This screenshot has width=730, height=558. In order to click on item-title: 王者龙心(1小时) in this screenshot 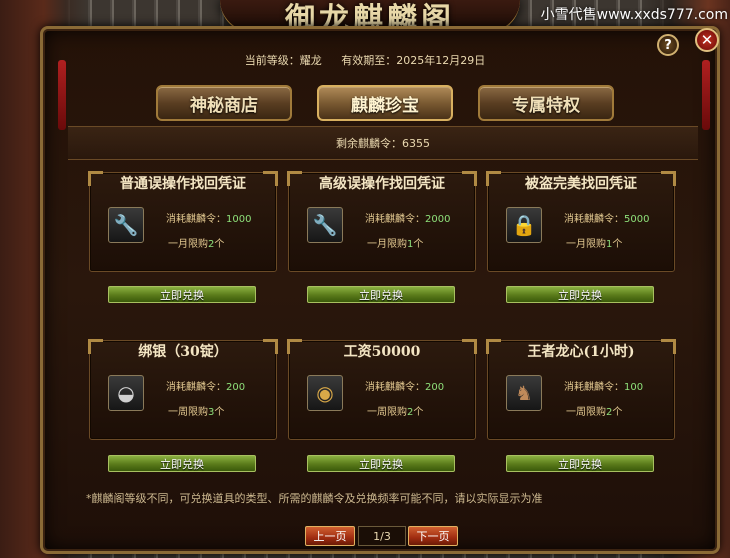, I will do `click(581, 351)`.